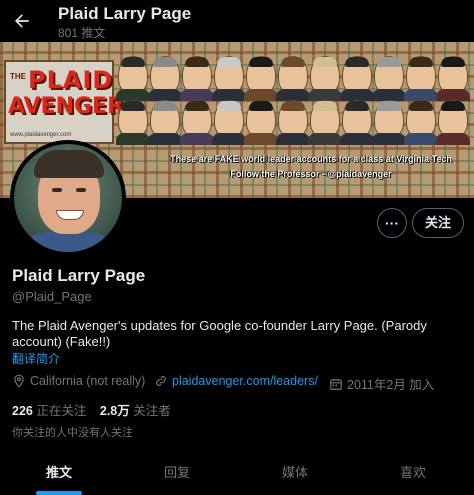 Image resolution: width=474 pixels, height=495 pixels. I want to click on banner-caption-line2: Follow the Professor - @plaidavenger, so click(311, 174).